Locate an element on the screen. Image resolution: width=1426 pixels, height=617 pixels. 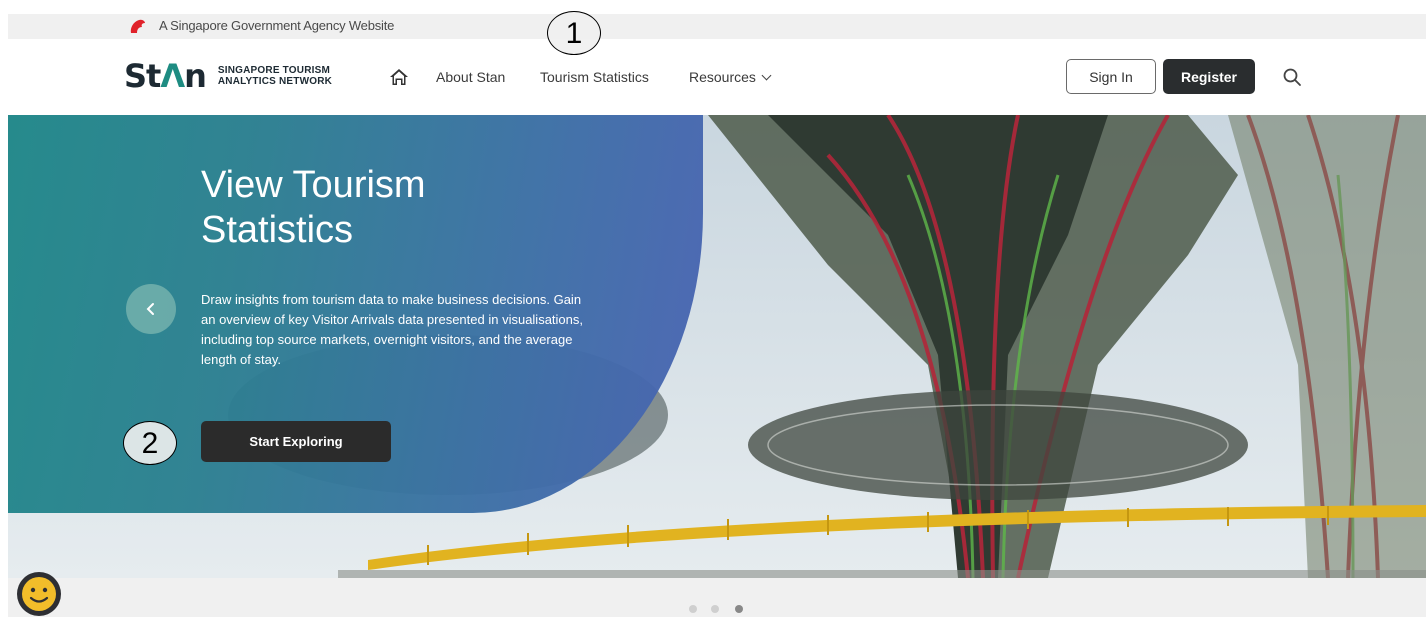
hero-title: View Tourism Statistics is located at coordinates (313, 207).